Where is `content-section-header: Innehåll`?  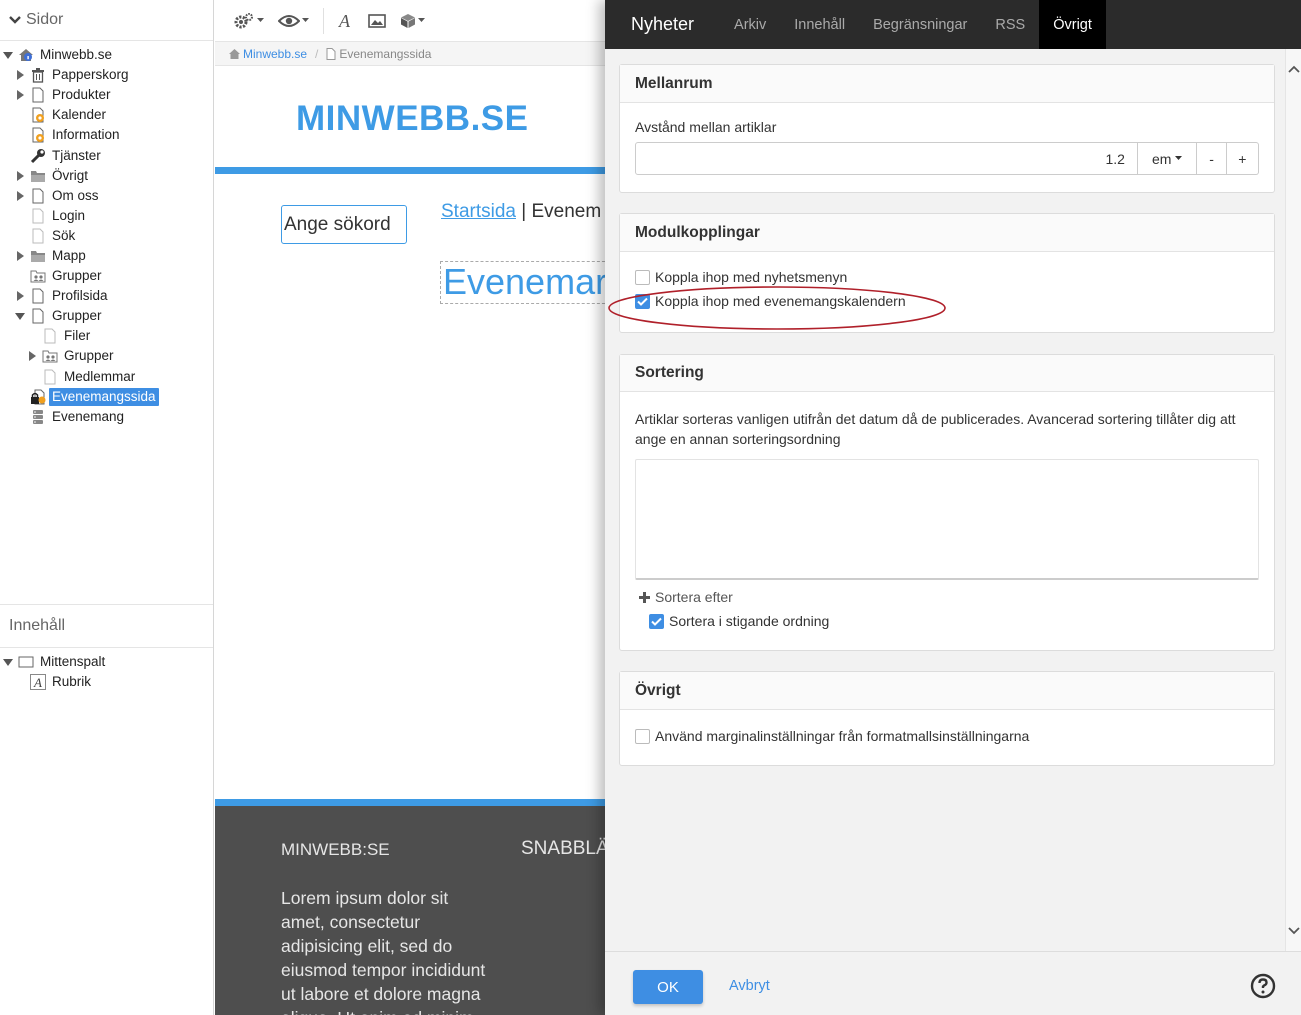 content-section-header: Innehåll is located at coordinates (106, 626).